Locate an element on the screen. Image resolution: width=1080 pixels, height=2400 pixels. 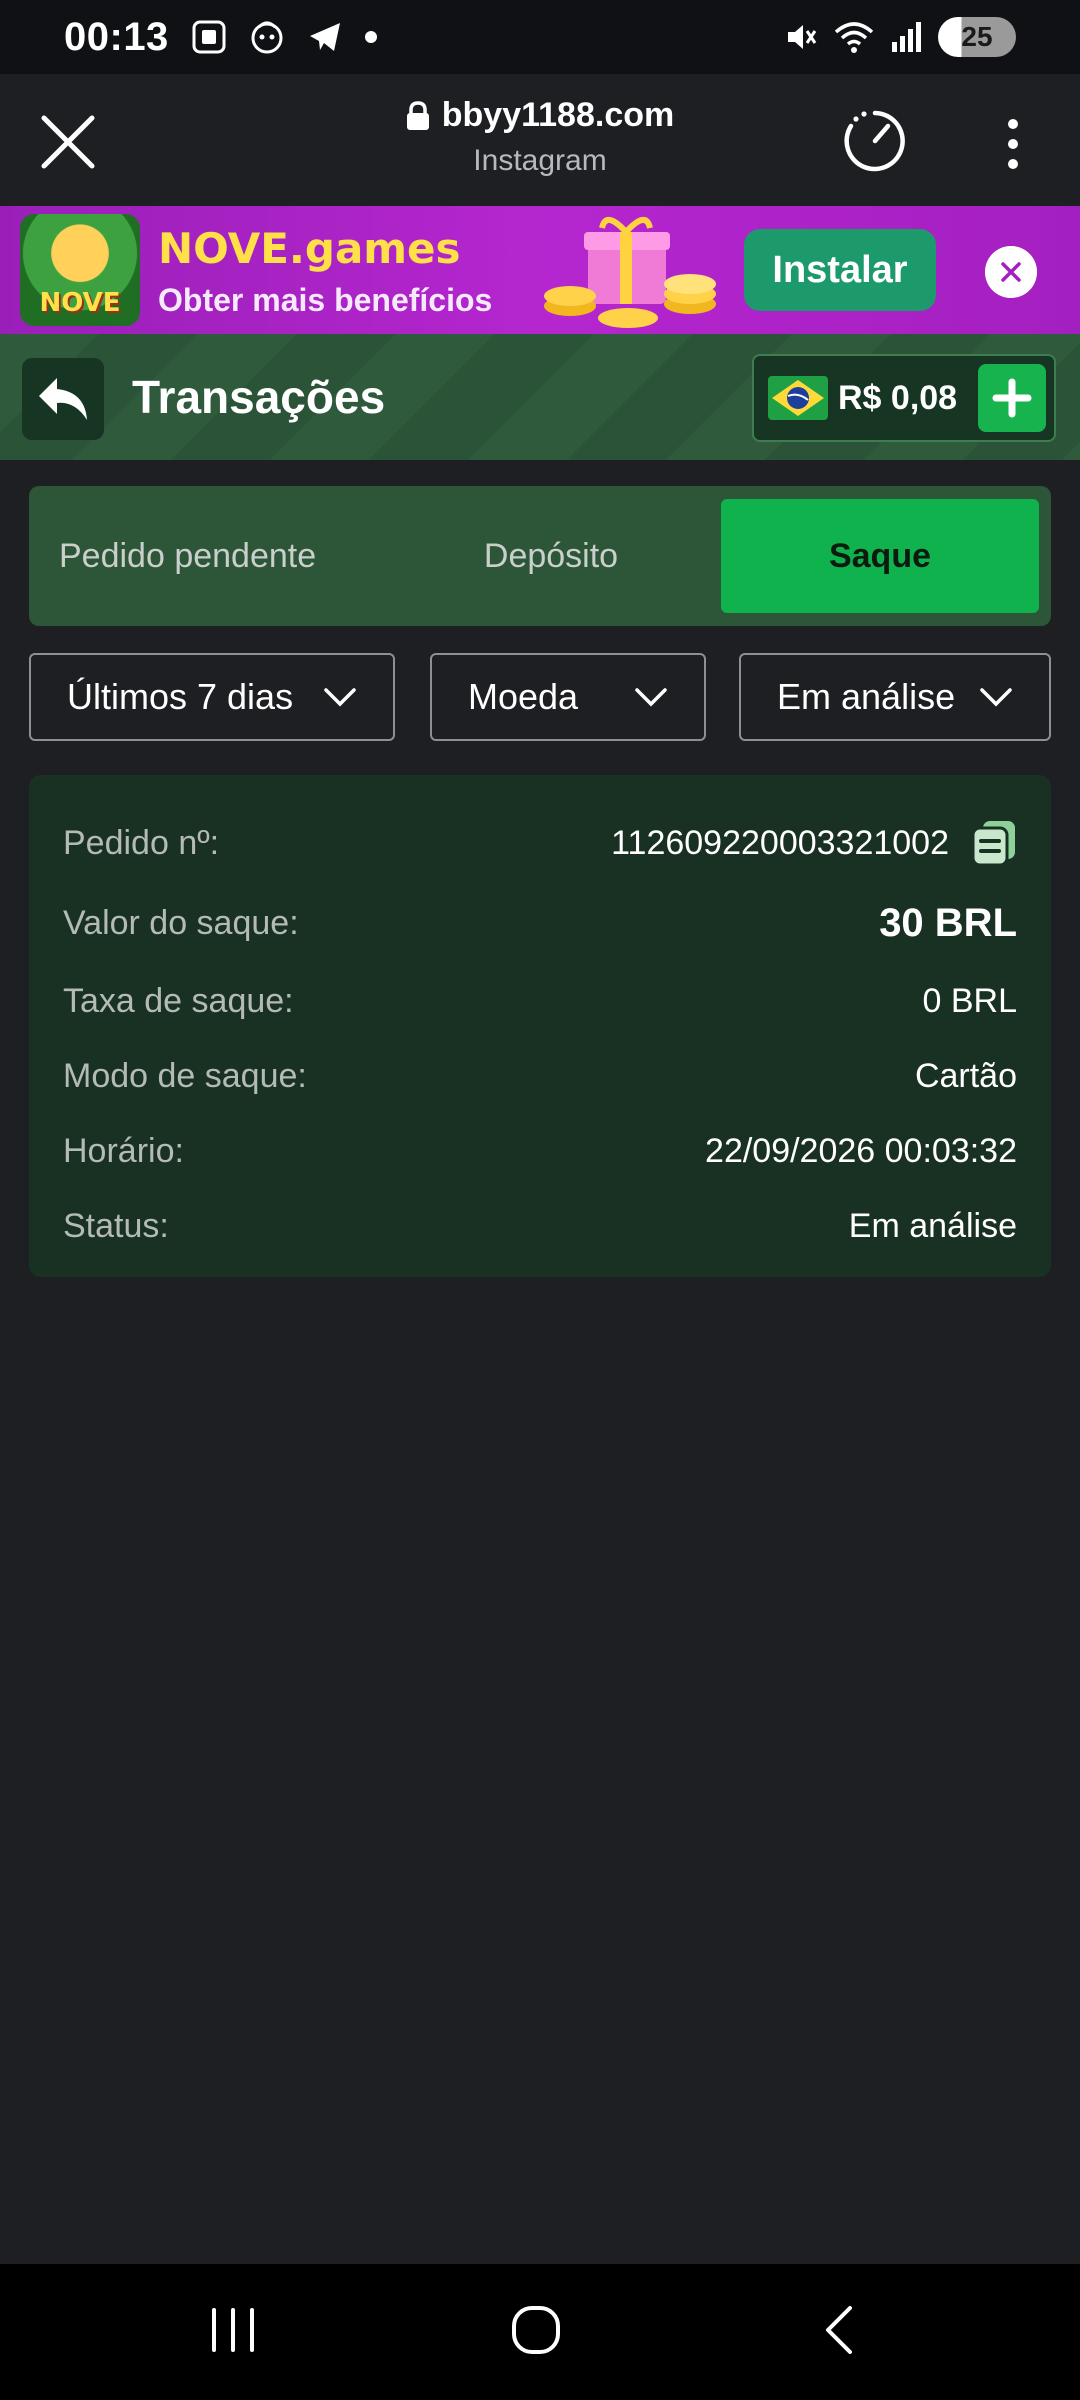
face-icon is located at coordinates (267, 37).